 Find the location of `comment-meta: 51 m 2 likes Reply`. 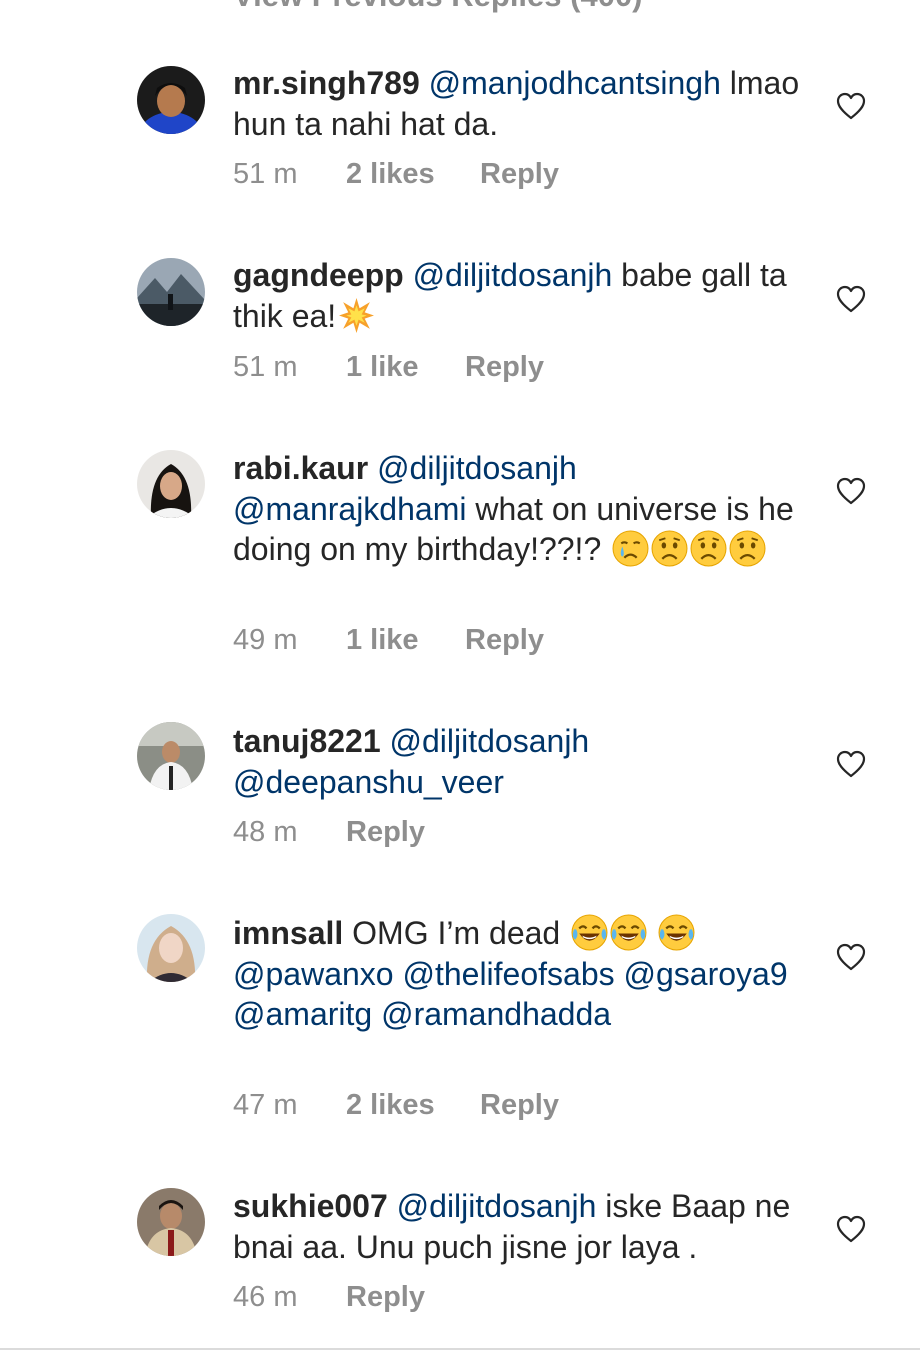

comment-meta: 51 m 2 likes Reply is located at coordinates (396, 174).